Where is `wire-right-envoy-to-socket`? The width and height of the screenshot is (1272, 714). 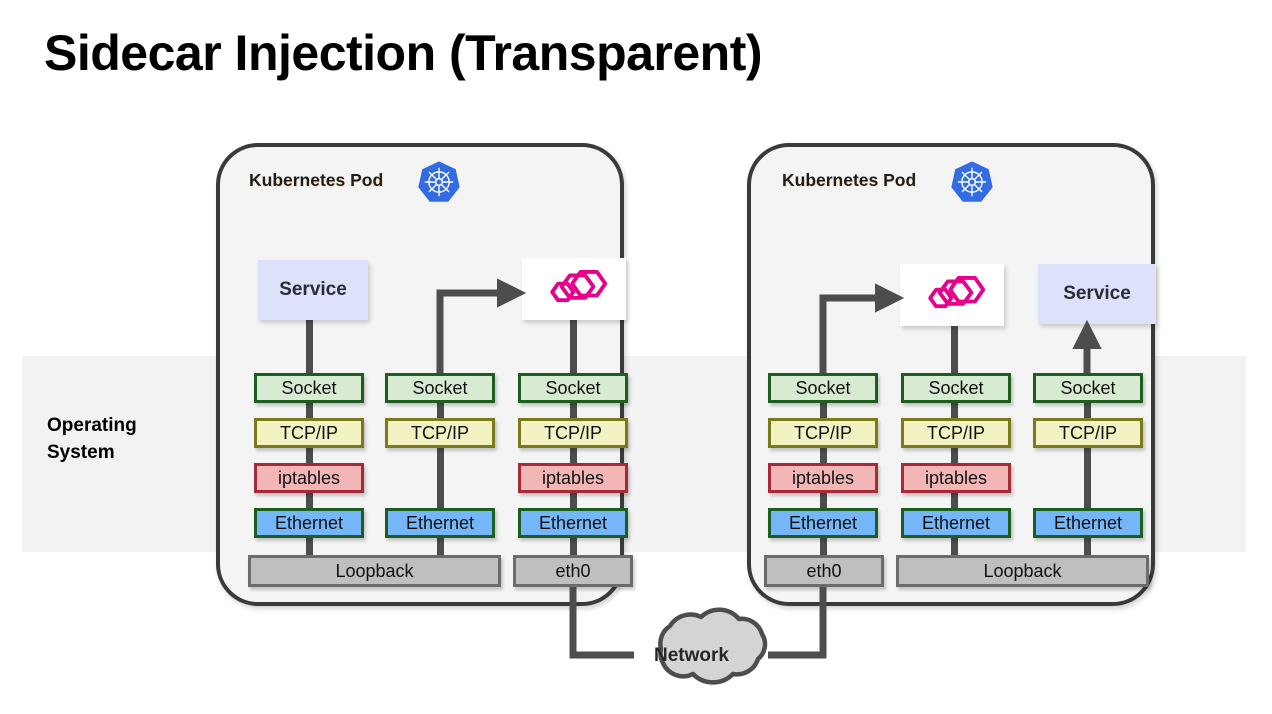 wire-right-envoy-to-socket is located at coordinates (954, 349).